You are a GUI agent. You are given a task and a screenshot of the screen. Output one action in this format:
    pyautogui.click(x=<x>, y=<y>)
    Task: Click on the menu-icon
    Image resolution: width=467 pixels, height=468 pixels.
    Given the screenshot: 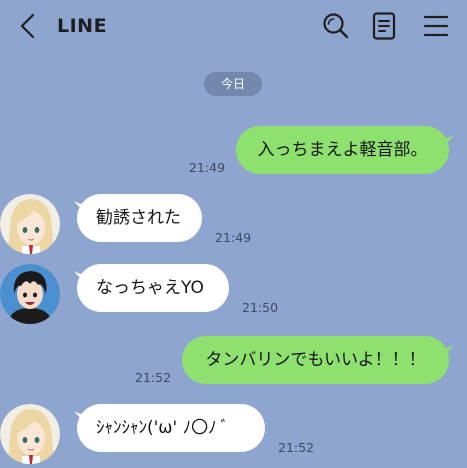 What is the action you would take?
    pyautogui.click(x=436, y=26)
    